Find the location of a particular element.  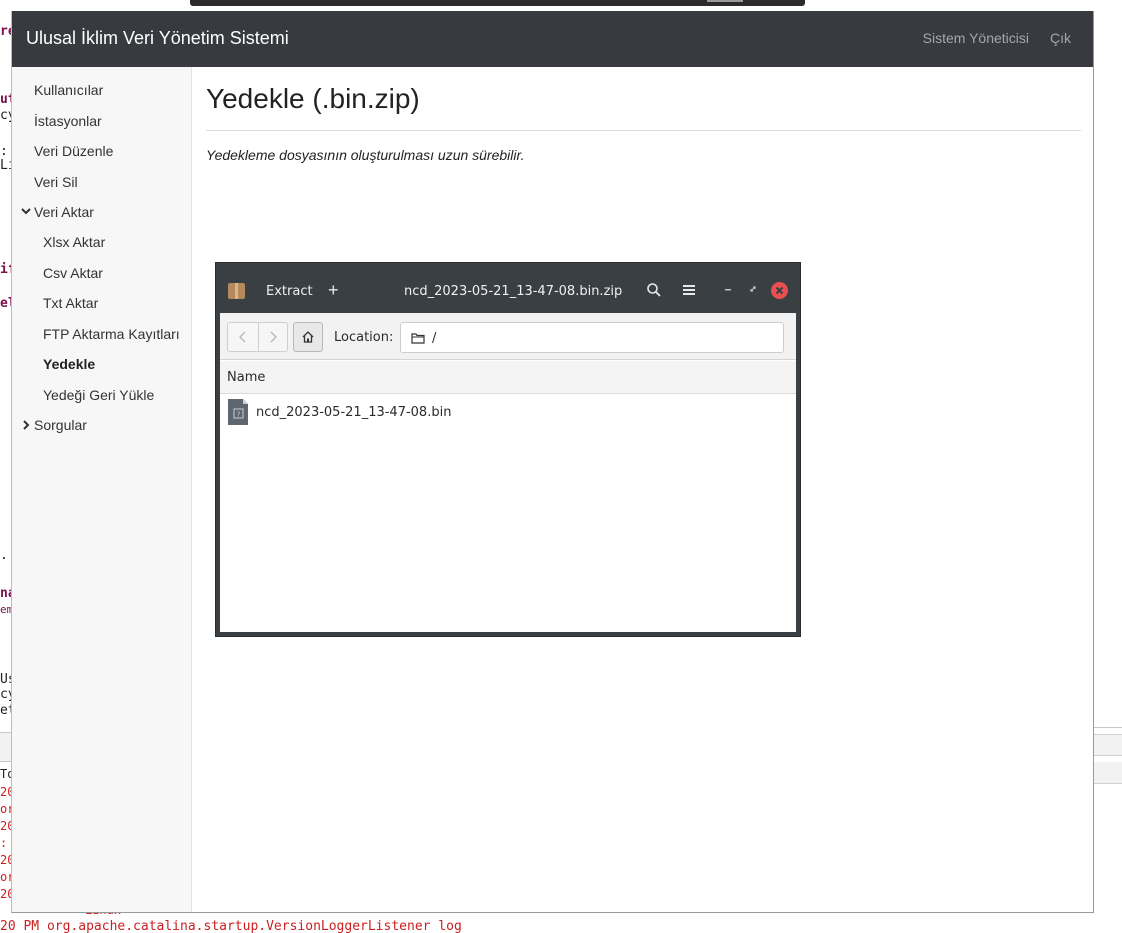

home-button is located at coordinates (308, 337).